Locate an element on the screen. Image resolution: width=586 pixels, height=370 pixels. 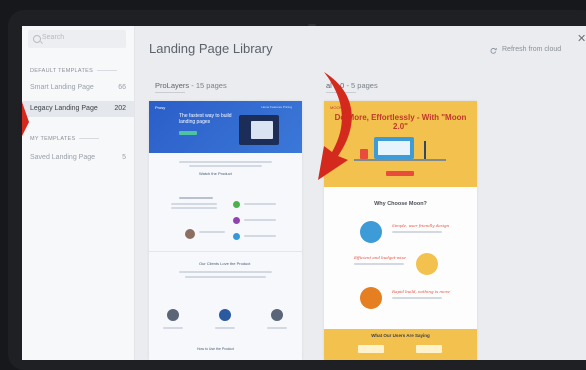
card-footer-title: What Our Users Are Saying is located at coordinates (400, 335).